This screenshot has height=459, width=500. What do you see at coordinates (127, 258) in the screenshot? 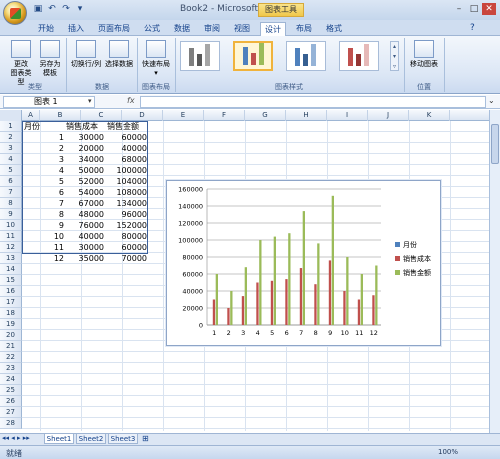
I see `table-cell: 70000` at bounding box center [127, 258].